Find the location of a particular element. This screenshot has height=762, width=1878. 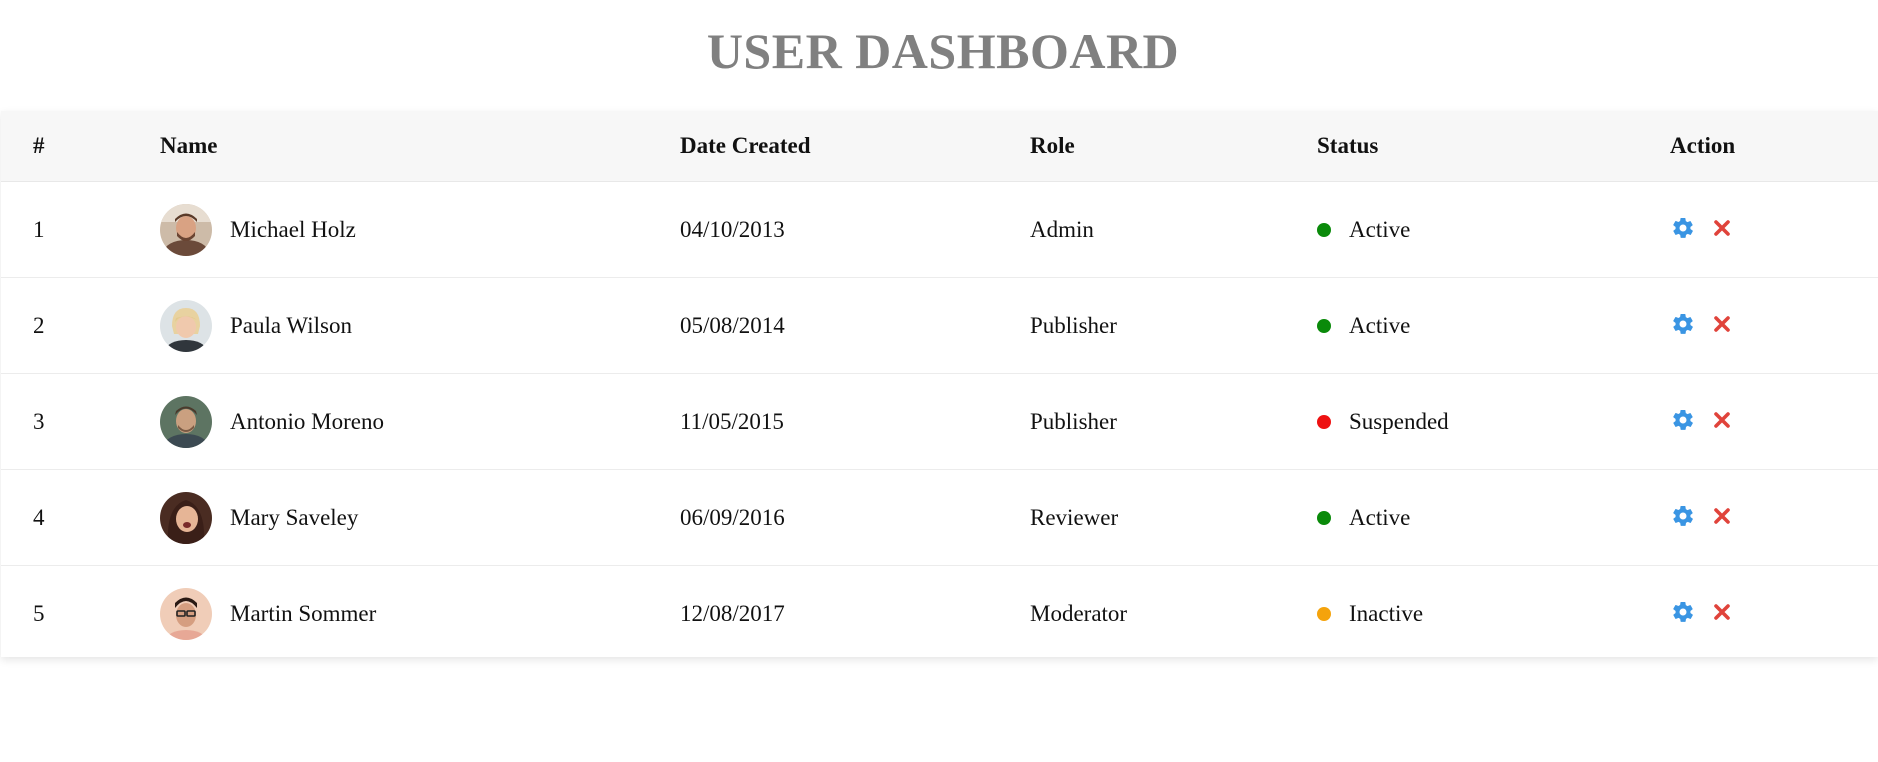

page-title: USER DASHBOARD is located at coordinates (943, 51).